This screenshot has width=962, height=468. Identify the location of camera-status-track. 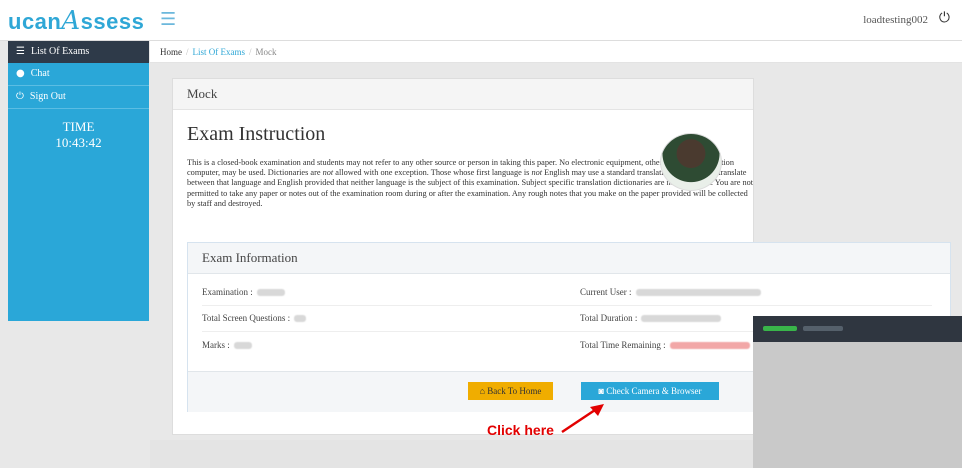
(823, 328).